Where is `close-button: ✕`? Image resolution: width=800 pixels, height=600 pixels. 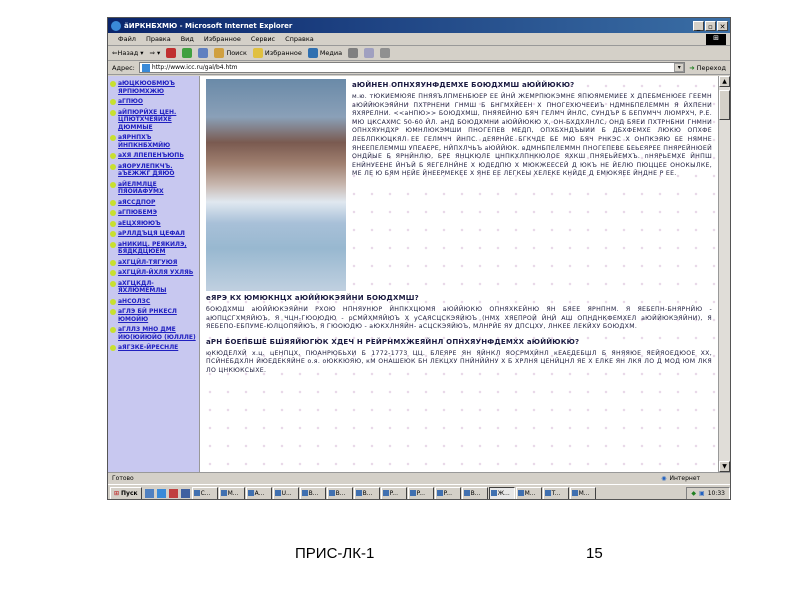 close-button: ✕ is located at coordinates (722, 25).